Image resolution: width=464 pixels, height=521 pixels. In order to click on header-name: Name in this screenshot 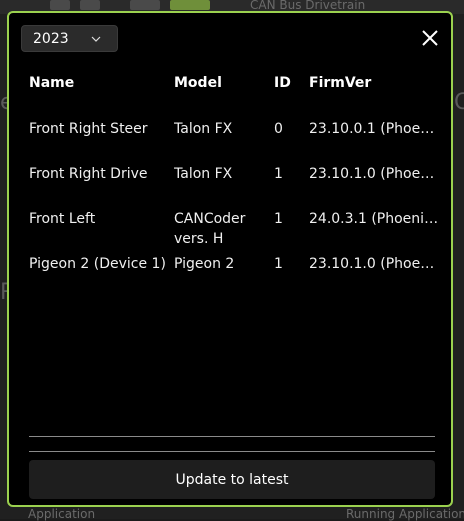, I will do `click(52, 83)`.